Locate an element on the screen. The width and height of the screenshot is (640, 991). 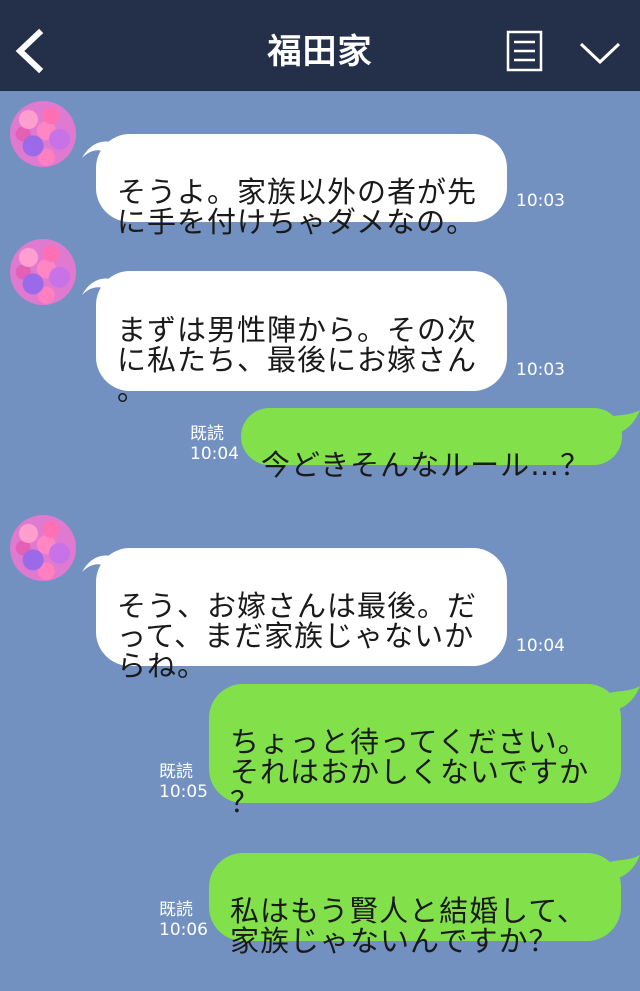
collapse-button is located at coordinates (600, 52).